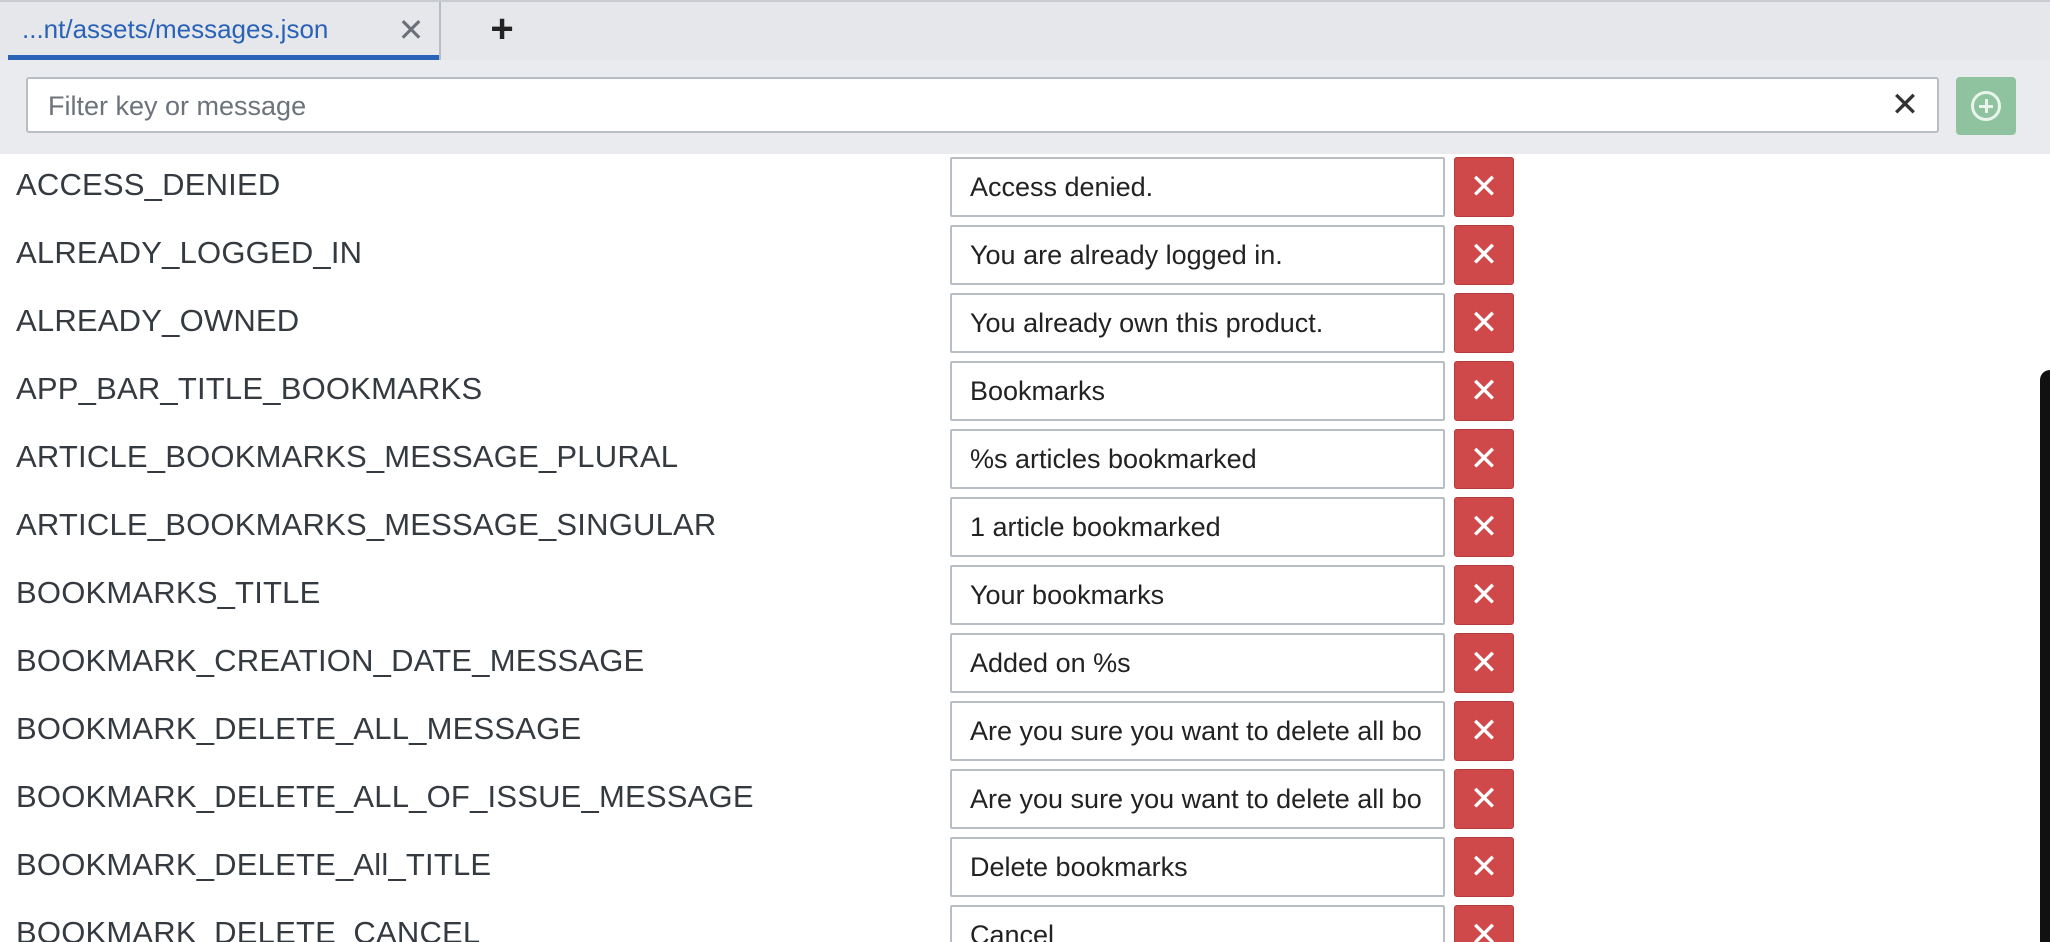 Image resolution: width=2050 pixels, height=942 pixels. Describe the element at coordinates (158, 320) in the screenshot. I see `message-key: ALREADY_OWNED` at that location.